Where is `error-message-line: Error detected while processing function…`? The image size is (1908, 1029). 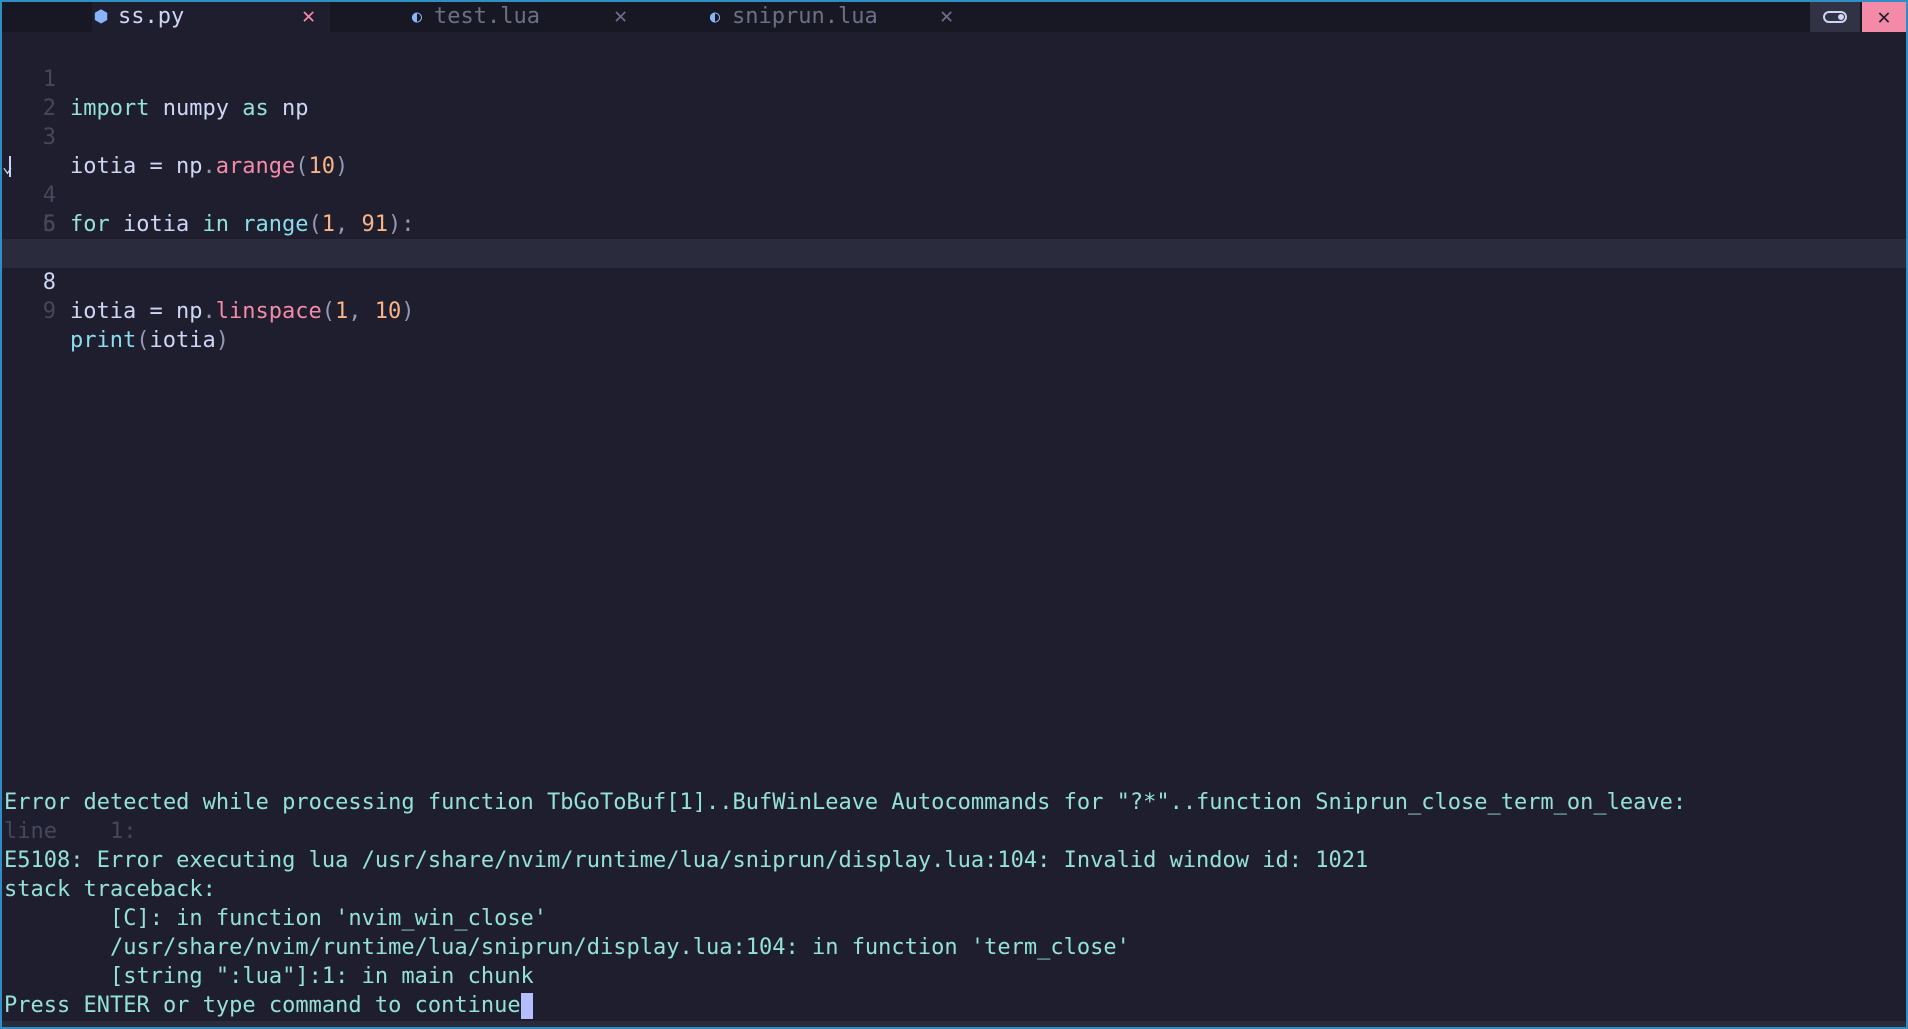 error-message-line: Error detected while processing function… is located at coordinates (845, 802).